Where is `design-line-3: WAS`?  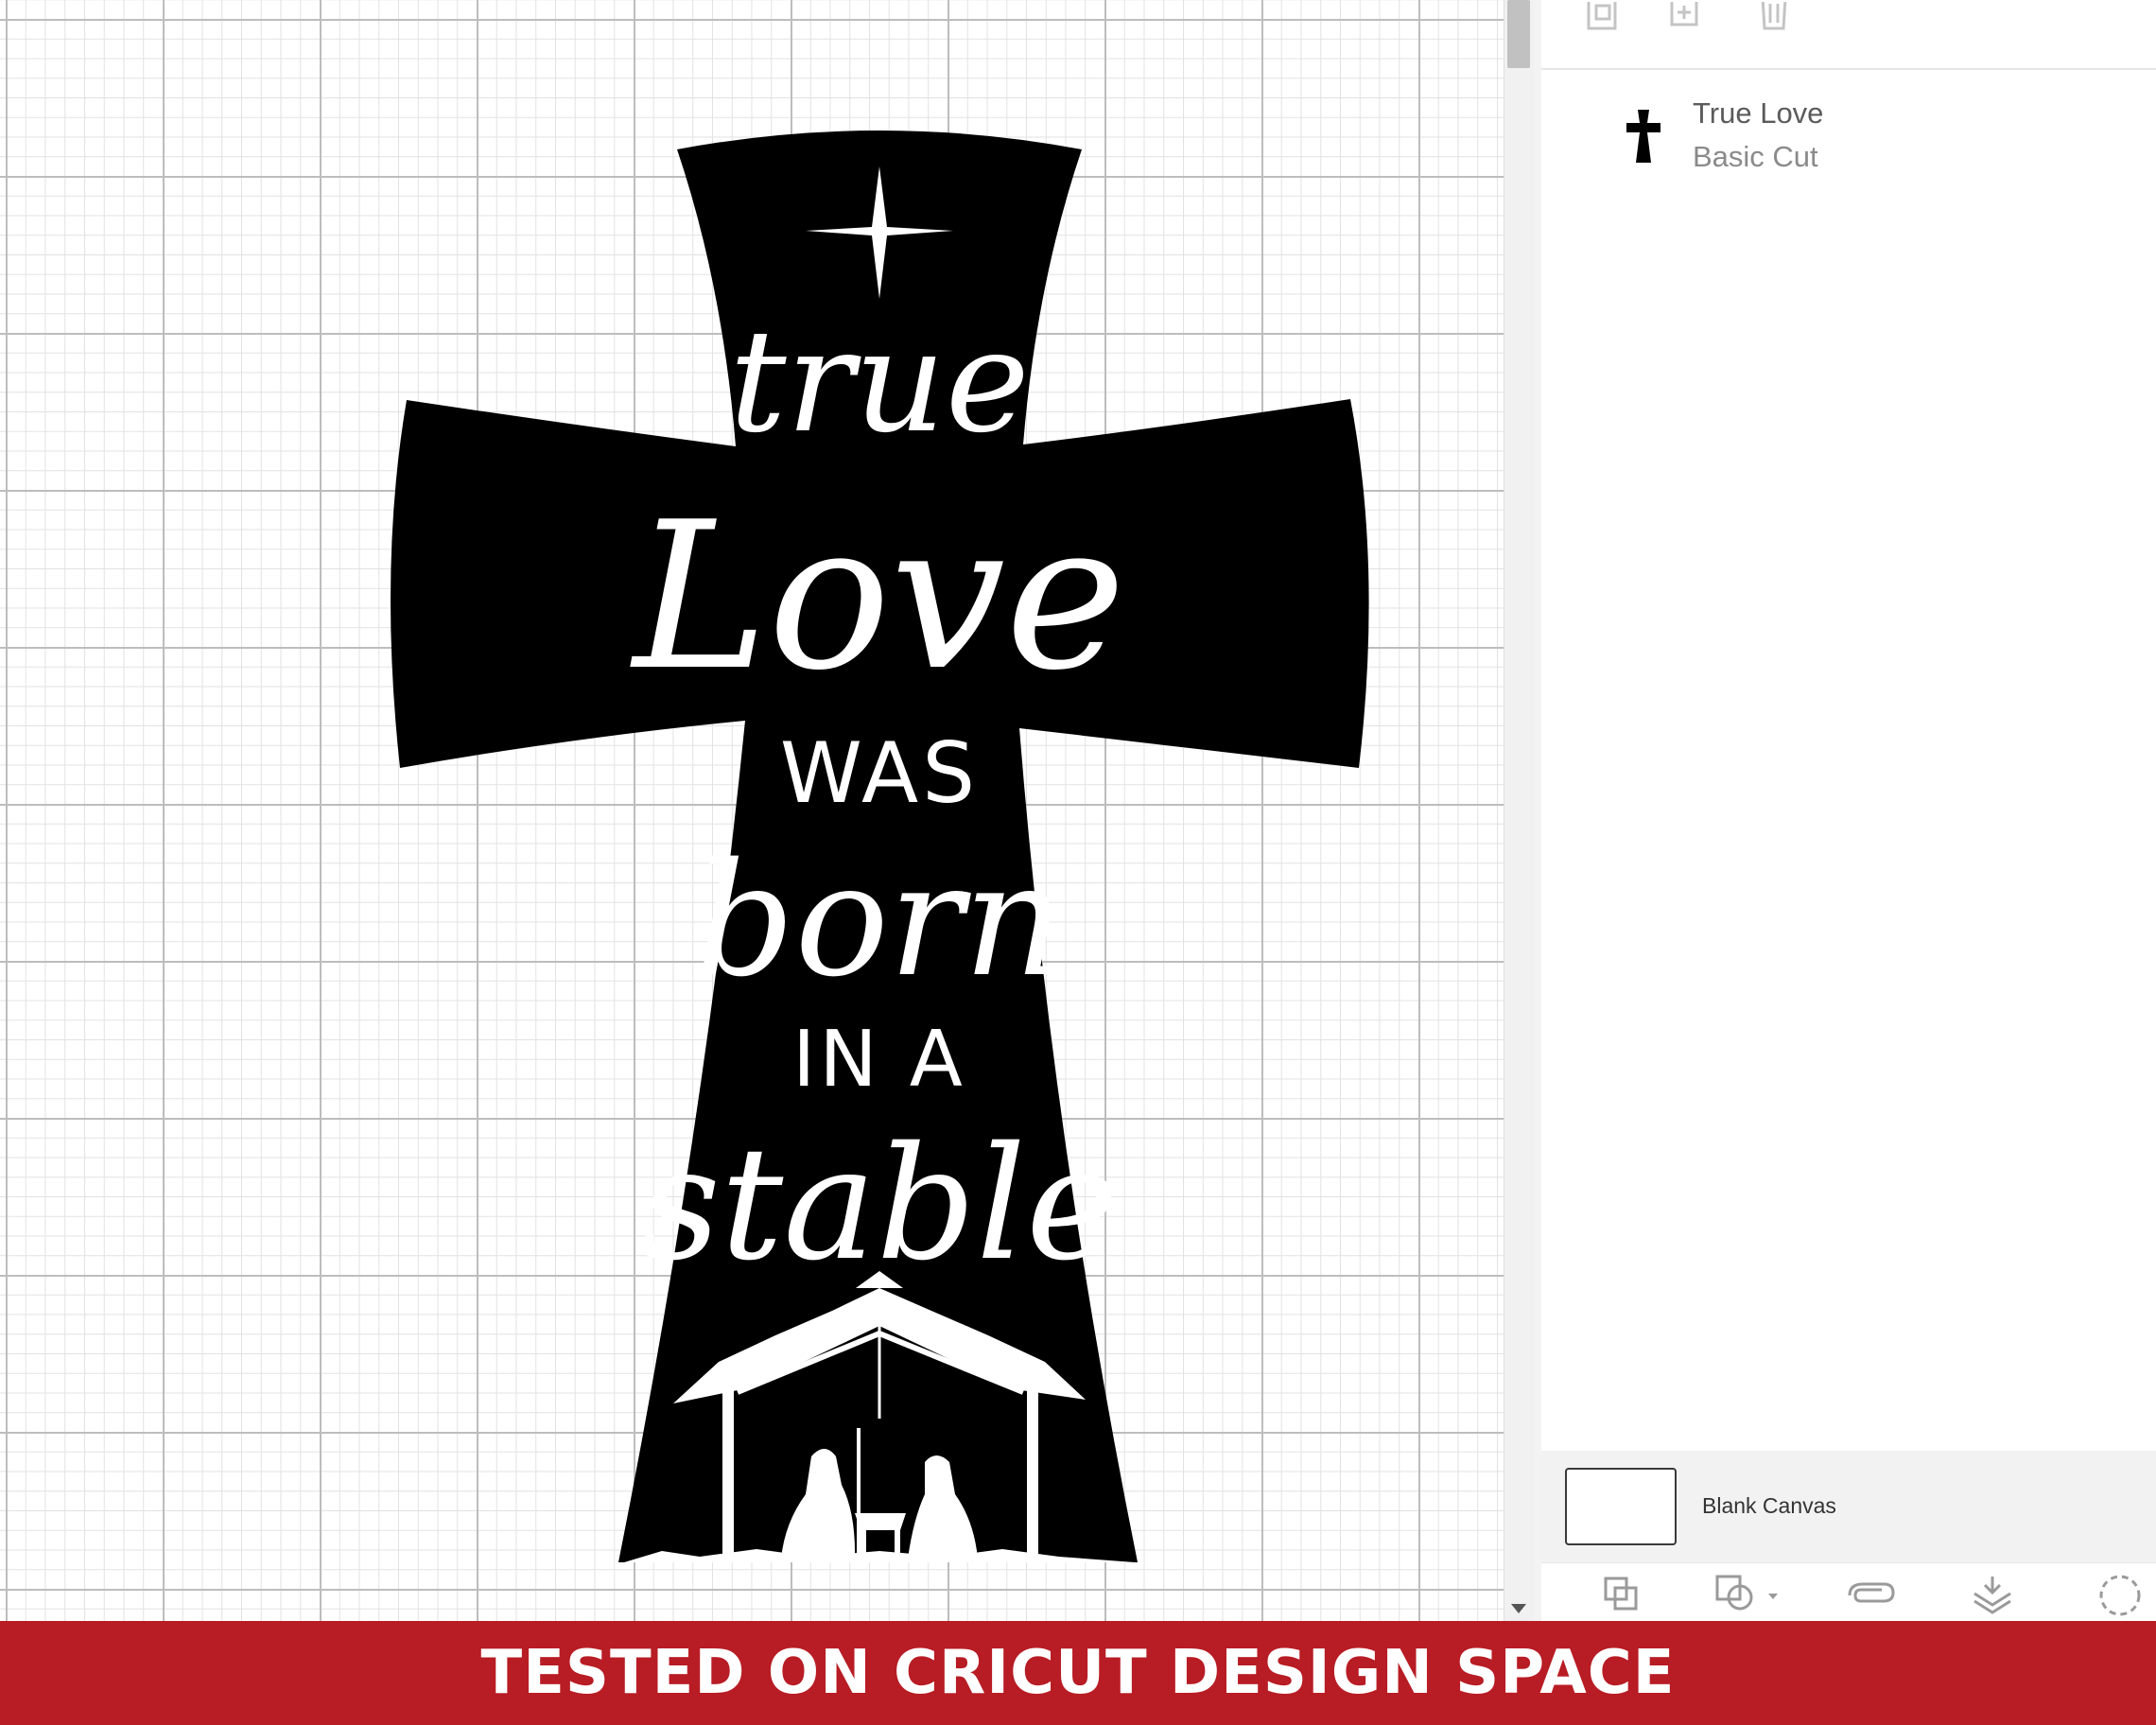 design-line-3: WAS is located at coordinates (879, 773).